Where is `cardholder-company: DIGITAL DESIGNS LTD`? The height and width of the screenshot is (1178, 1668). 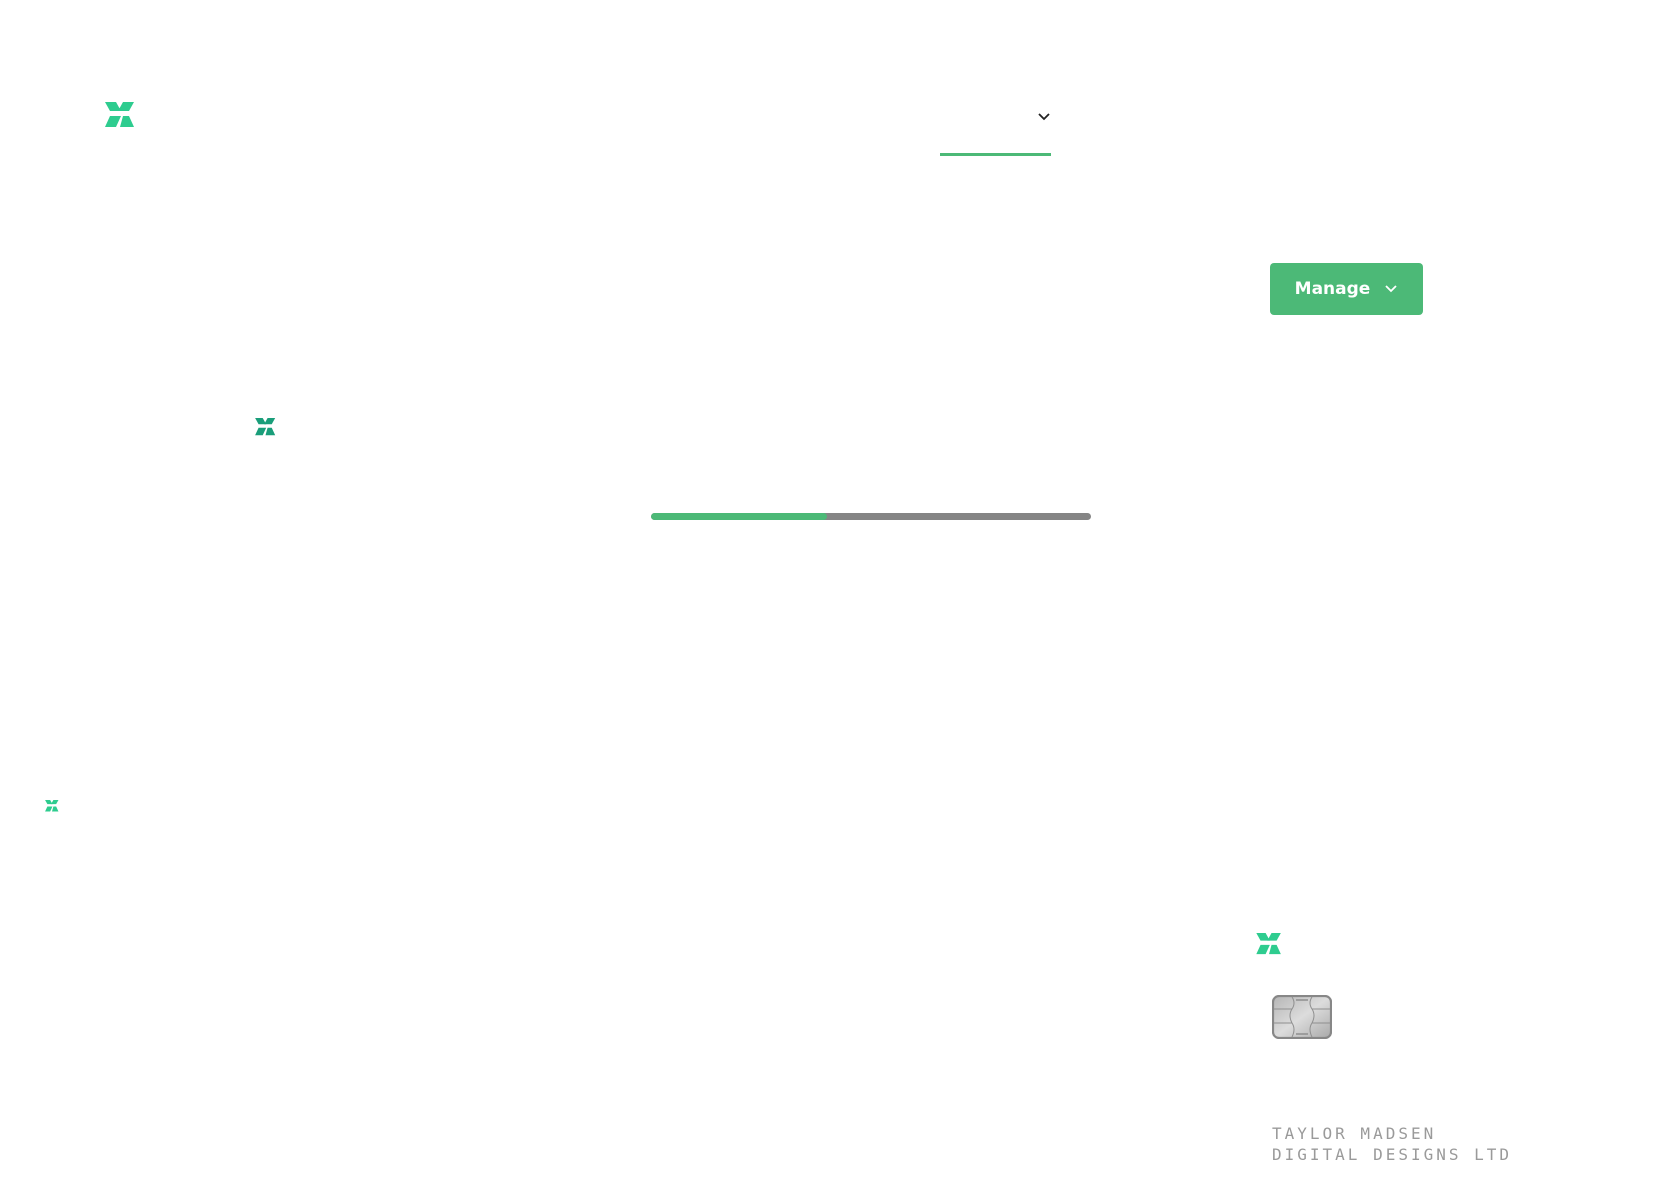 cardholder-company: DIGITAL DESIGNS LTD is located at coordinates (1392, 1154).